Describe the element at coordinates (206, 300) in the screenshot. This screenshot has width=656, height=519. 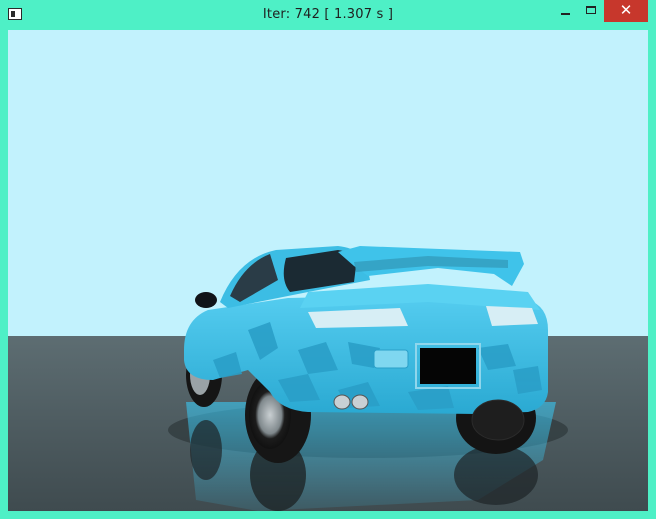
I see `side-mirror` at that location.